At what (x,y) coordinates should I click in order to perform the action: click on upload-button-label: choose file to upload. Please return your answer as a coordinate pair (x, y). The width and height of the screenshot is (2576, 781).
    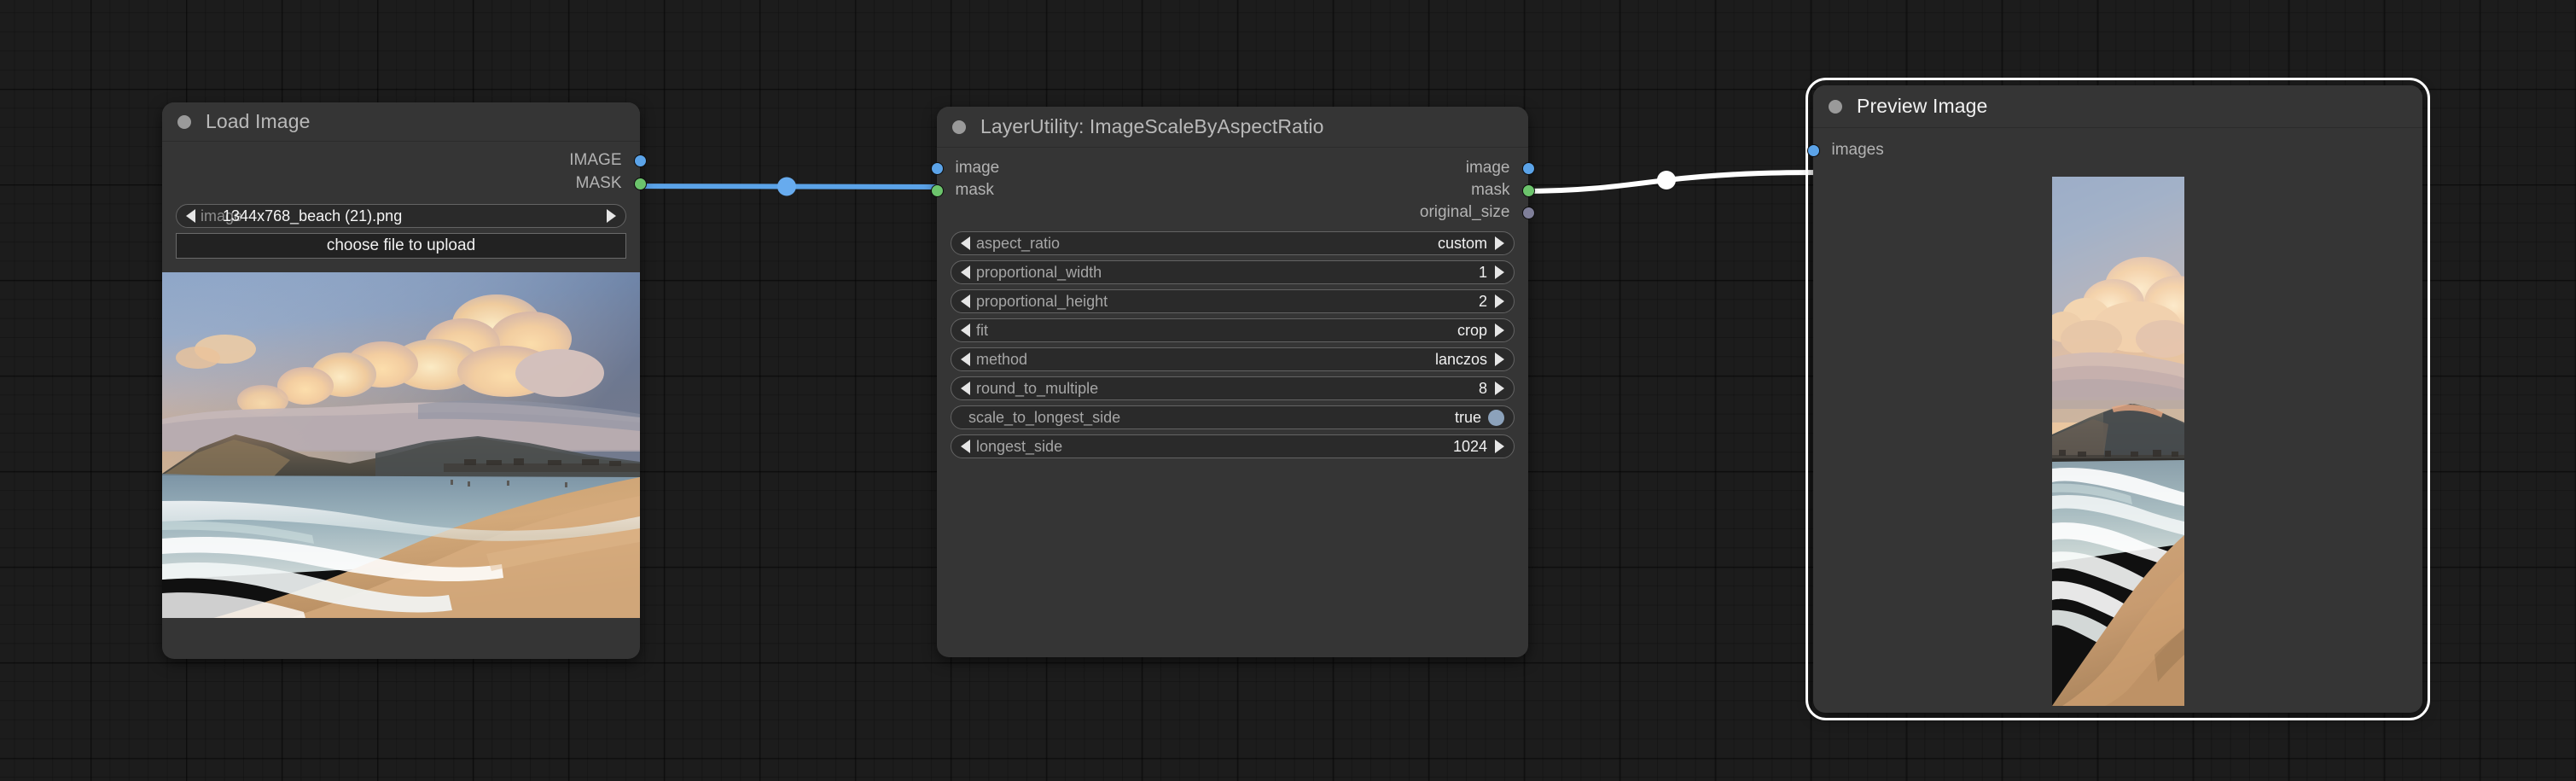
    Looking at the image, I should click on (401, 245).